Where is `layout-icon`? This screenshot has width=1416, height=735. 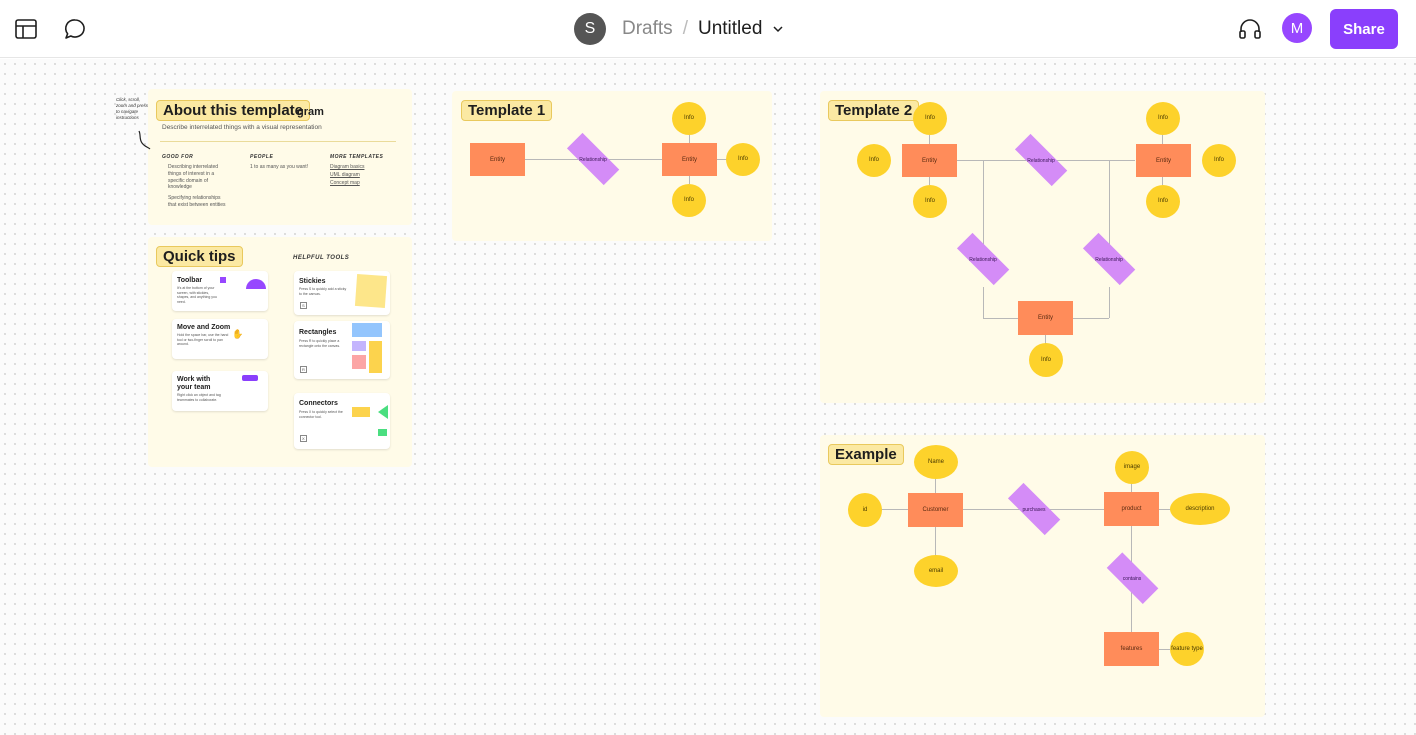 layout-icon is located at coordinates (26, 29).